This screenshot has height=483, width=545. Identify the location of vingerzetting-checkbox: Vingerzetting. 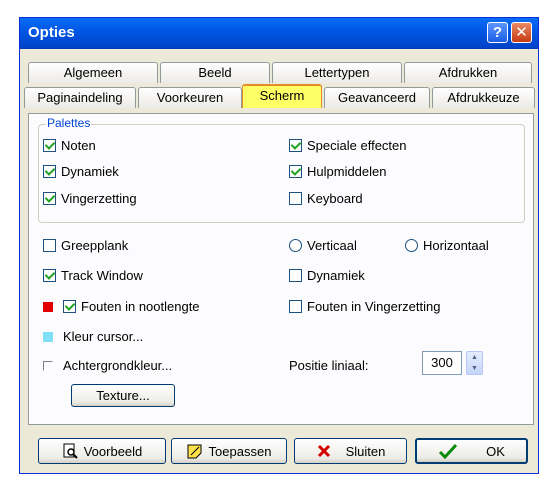
(90, 198).